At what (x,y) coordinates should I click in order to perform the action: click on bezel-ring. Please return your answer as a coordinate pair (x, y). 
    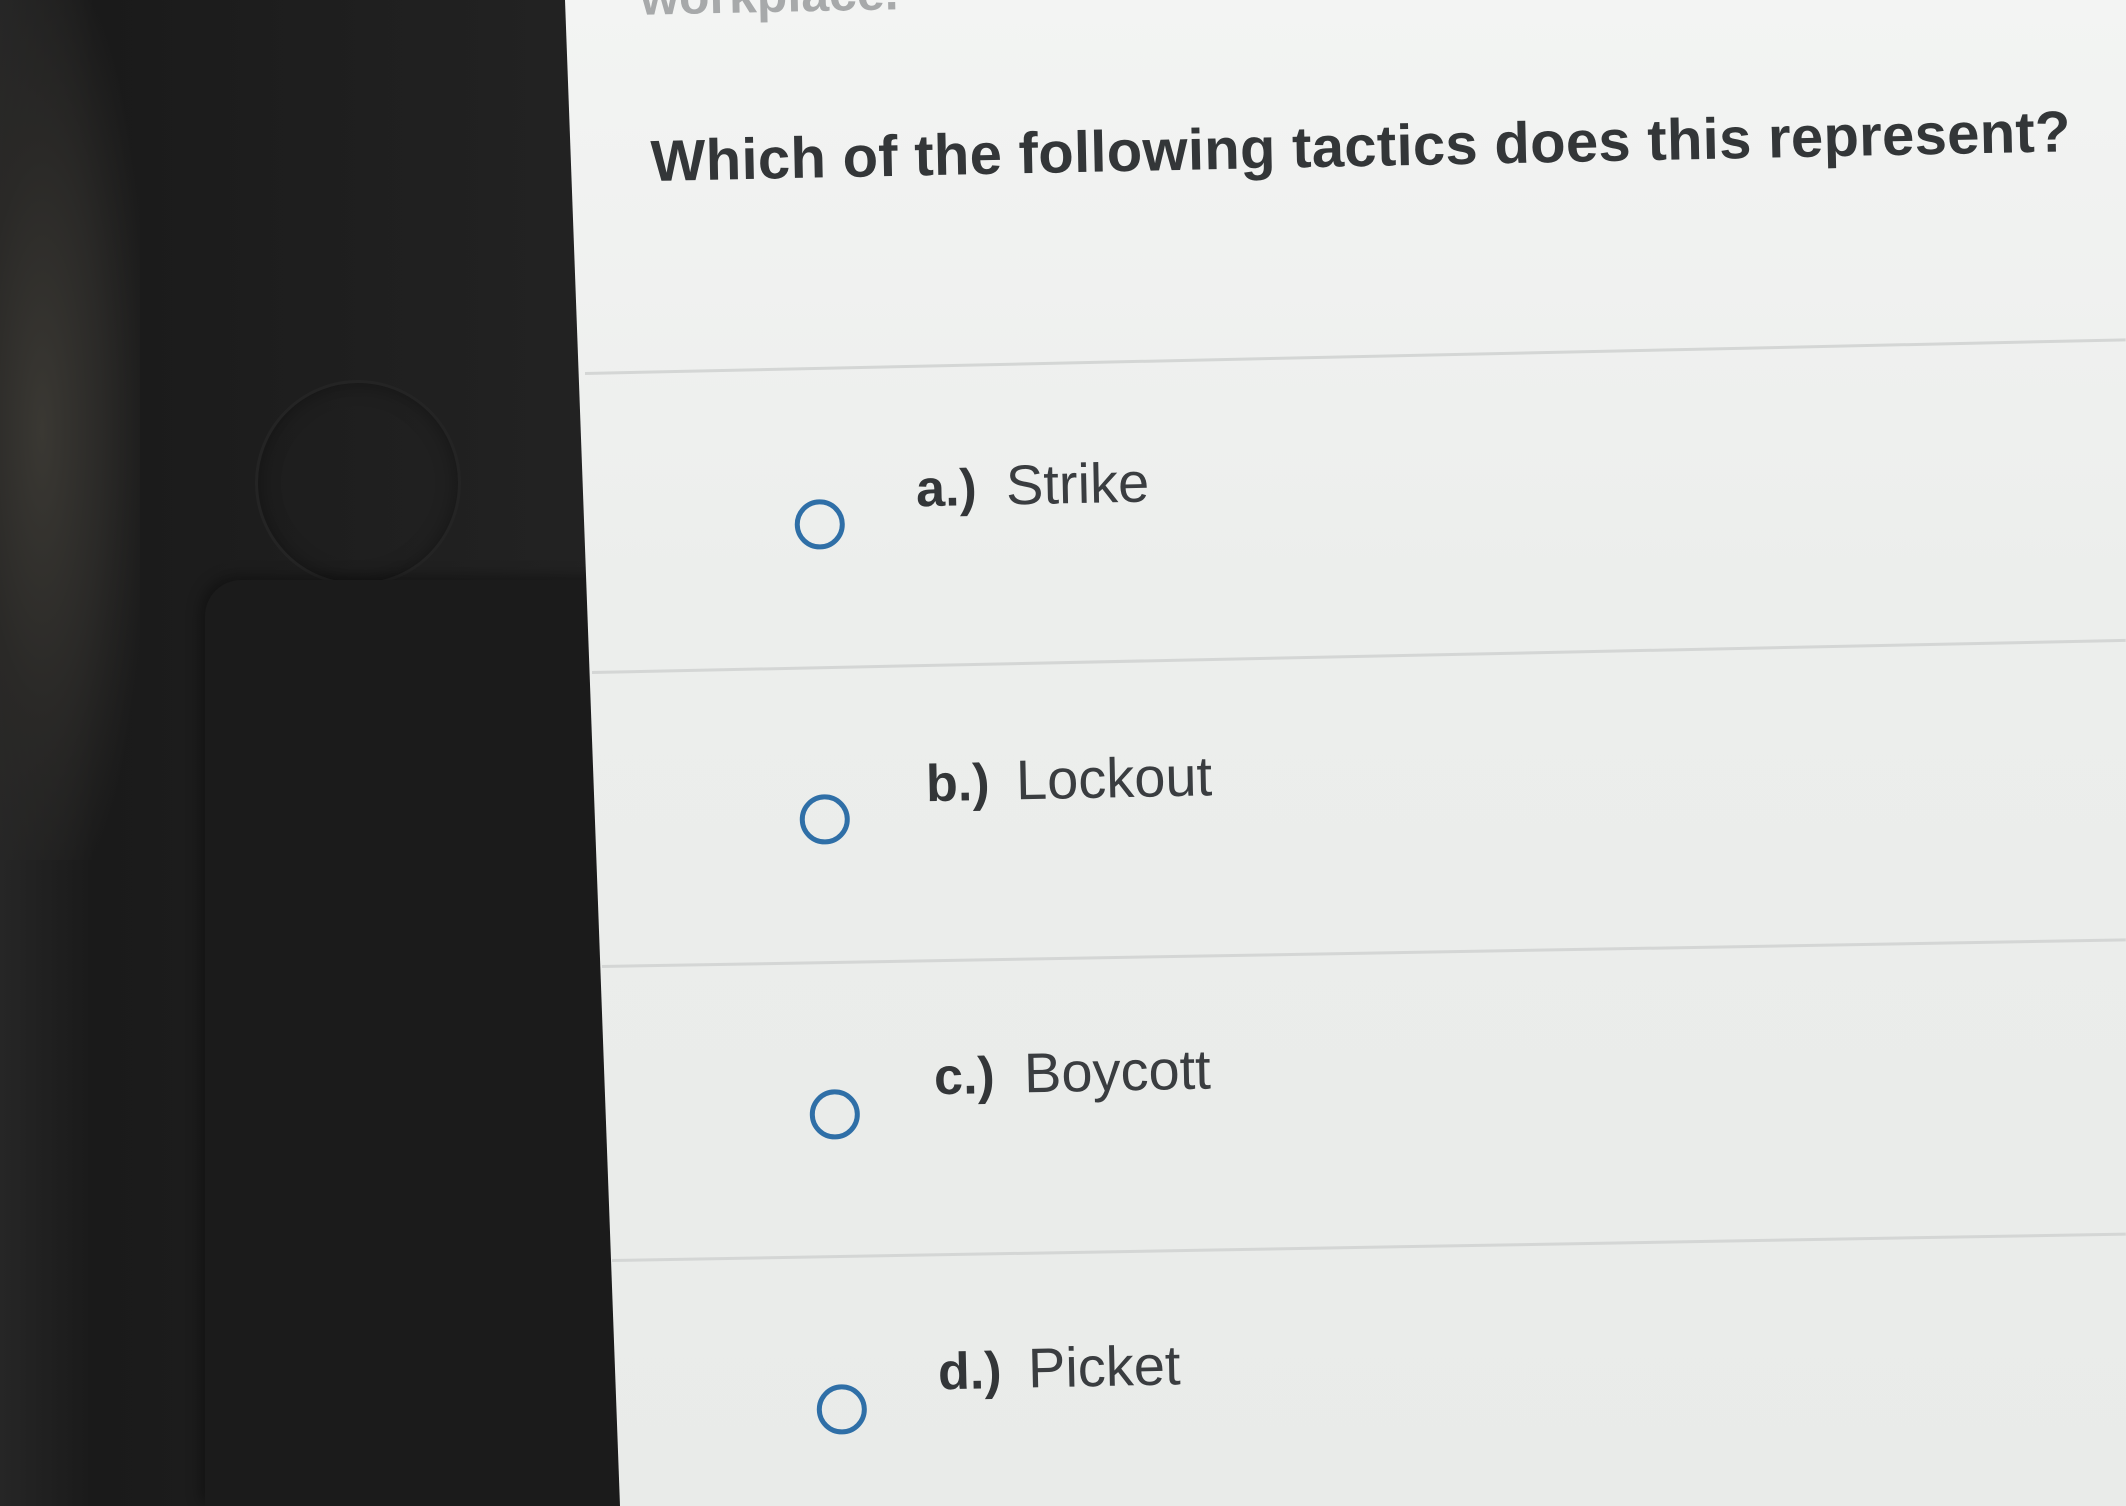
    Looking at the image, I should click on (358, 483).